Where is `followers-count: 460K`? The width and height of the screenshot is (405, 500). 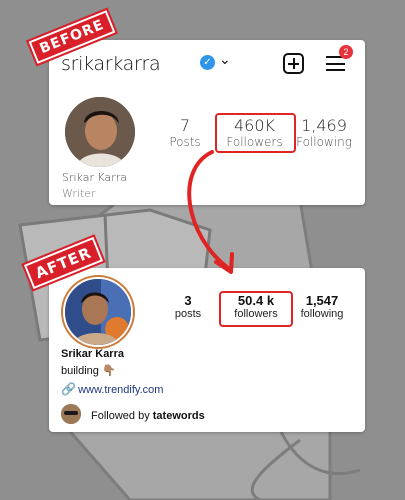
followers-count: 460K is located at coordinates (254, 125).